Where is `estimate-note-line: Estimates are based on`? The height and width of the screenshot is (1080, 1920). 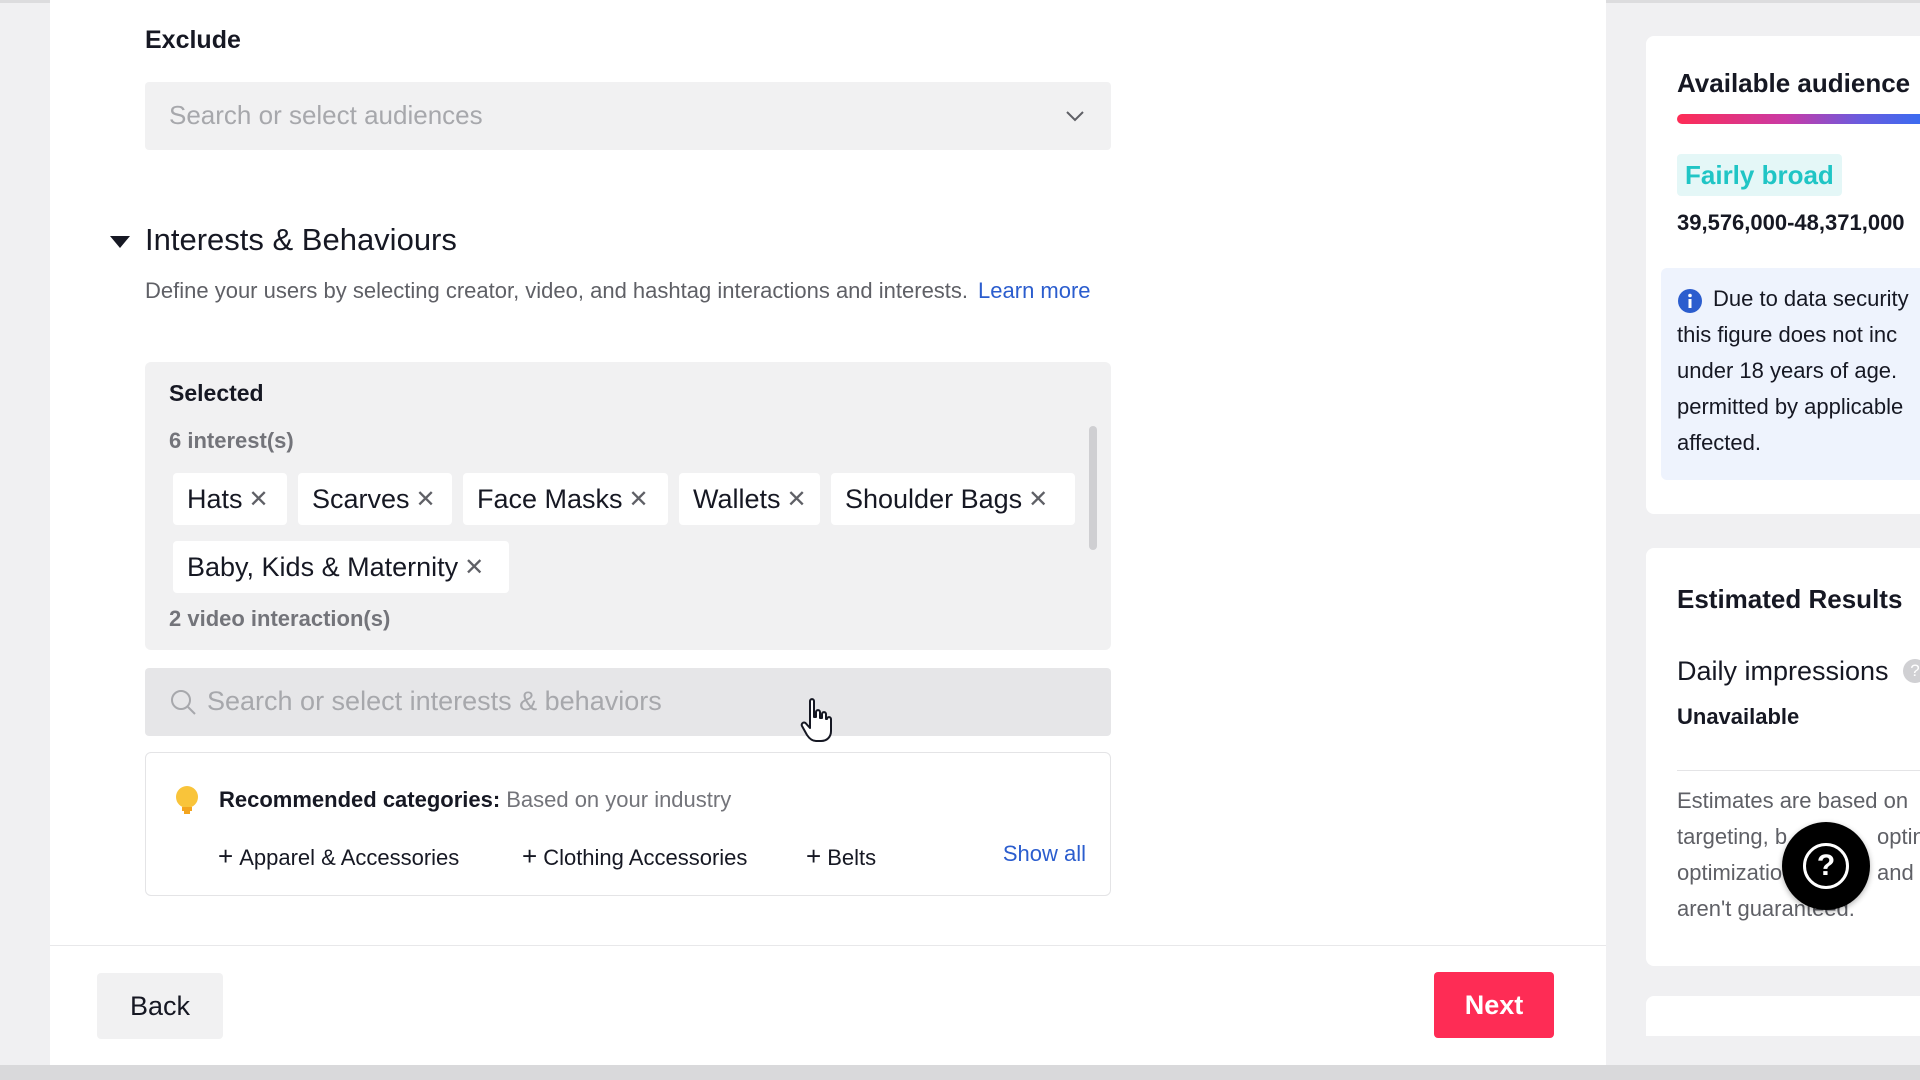
estimate-note-line: Estimates are based on is located at coordinates (1793, 800).